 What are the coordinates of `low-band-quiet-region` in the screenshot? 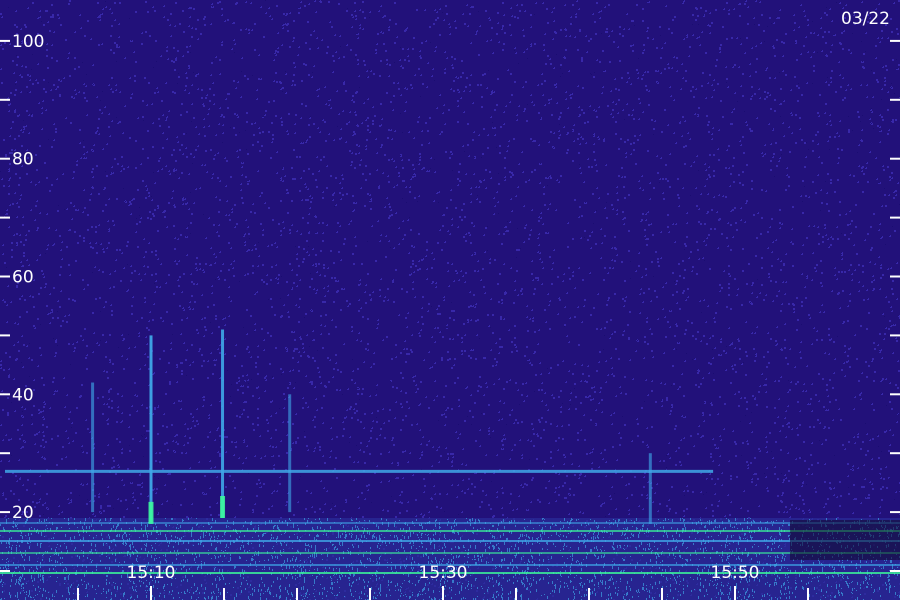 It's located at (845, 540).